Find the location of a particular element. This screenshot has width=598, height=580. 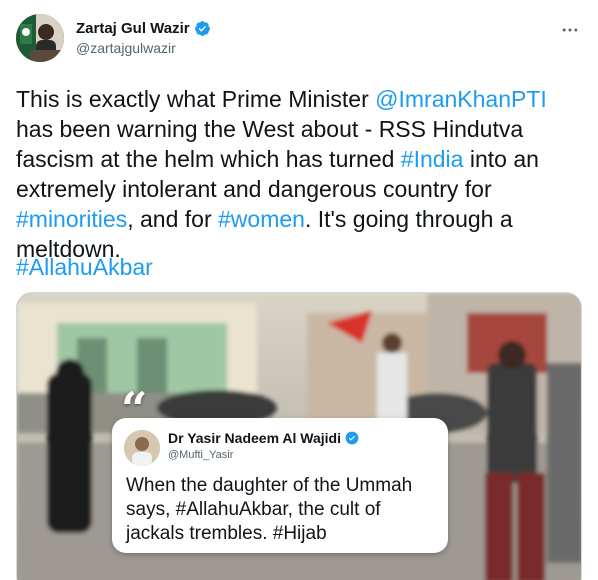

hashtag-link: #minorities is located at coordinates (71, 219).